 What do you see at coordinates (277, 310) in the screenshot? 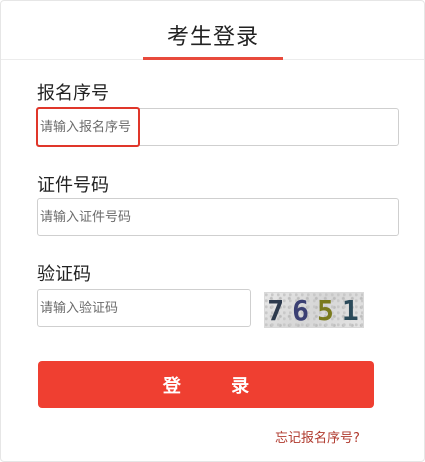
I see `captcha-char: 7` at bounding box center [277, 310].